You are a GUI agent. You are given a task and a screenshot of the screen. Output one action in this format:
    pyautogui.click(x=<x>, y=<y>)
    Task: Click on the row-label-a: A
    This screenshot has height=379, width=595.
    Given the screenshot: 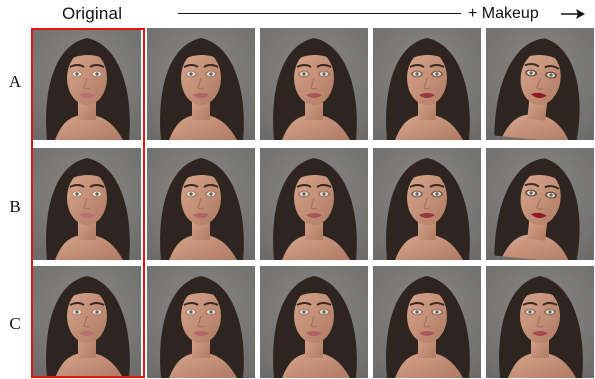 What is the action you would take?
    pyautogui.click(x=15, y=81)
    